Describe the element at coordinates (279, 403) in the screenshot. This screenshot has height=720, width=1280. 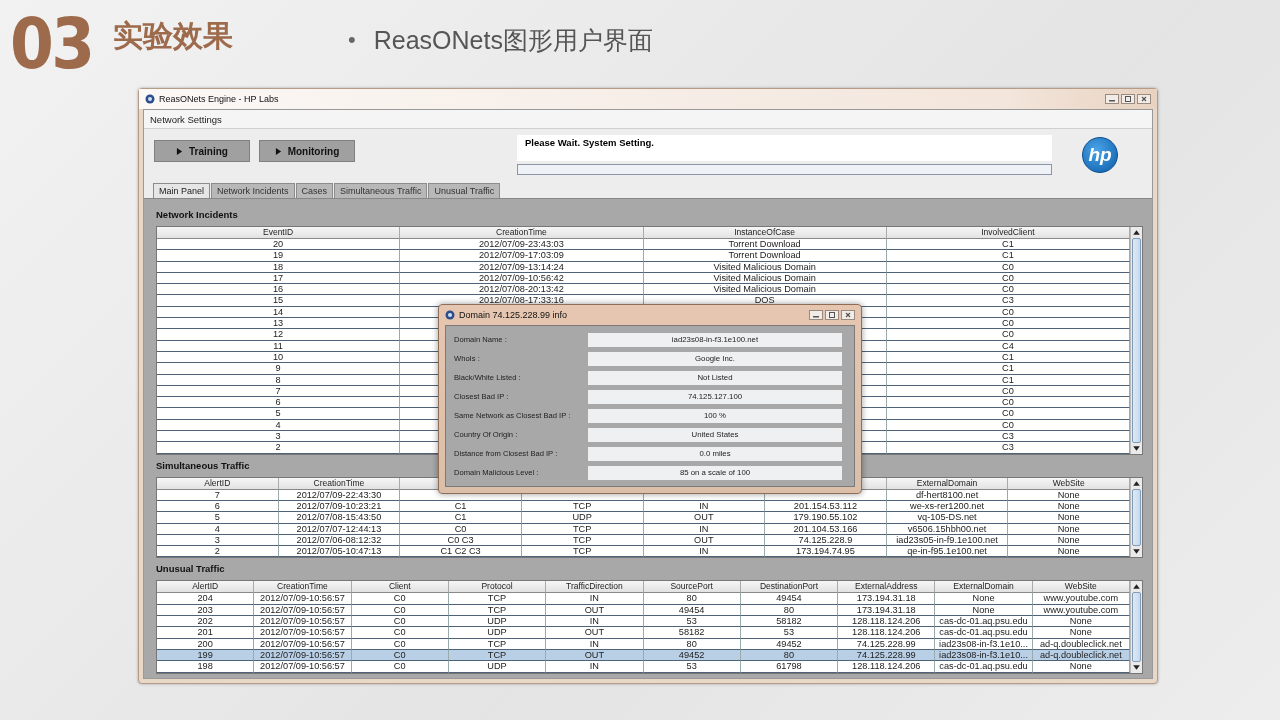
I see `table-cell: 6` at that location.